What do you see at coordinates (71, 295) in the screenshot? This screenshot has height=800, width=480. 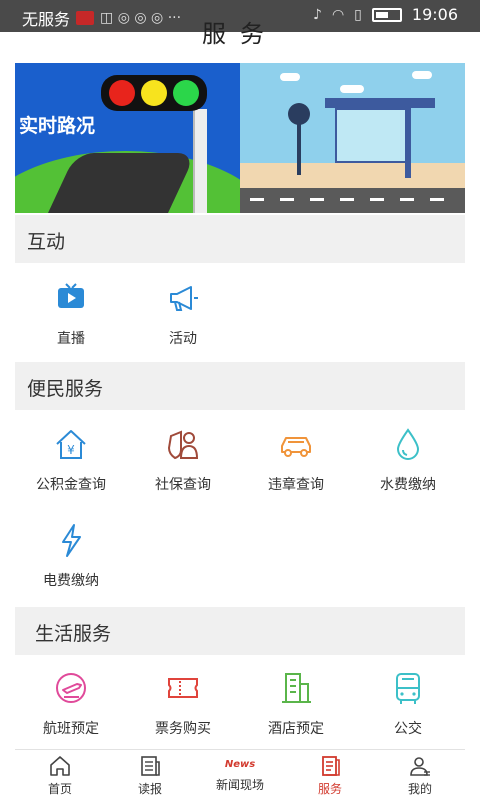 I see `tv-icon` at bounding box center [71, 295].